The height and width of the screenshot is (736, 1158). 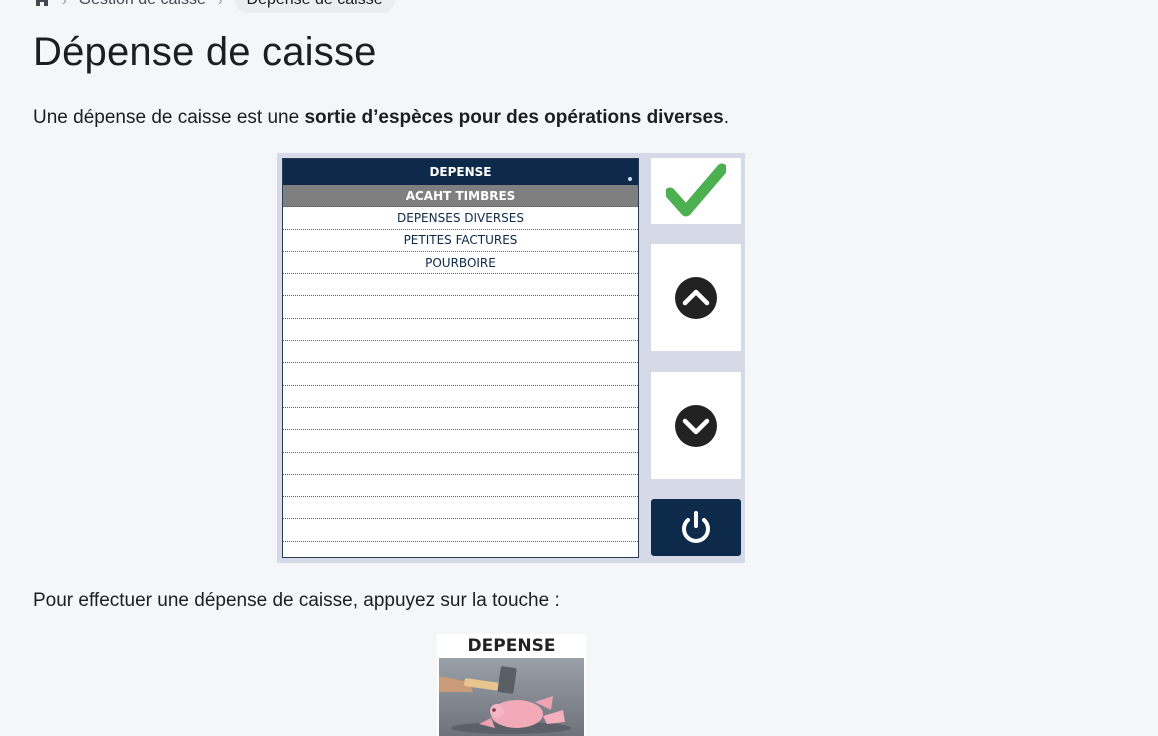 I want to click on validate-button, so click(x=696, y=191).